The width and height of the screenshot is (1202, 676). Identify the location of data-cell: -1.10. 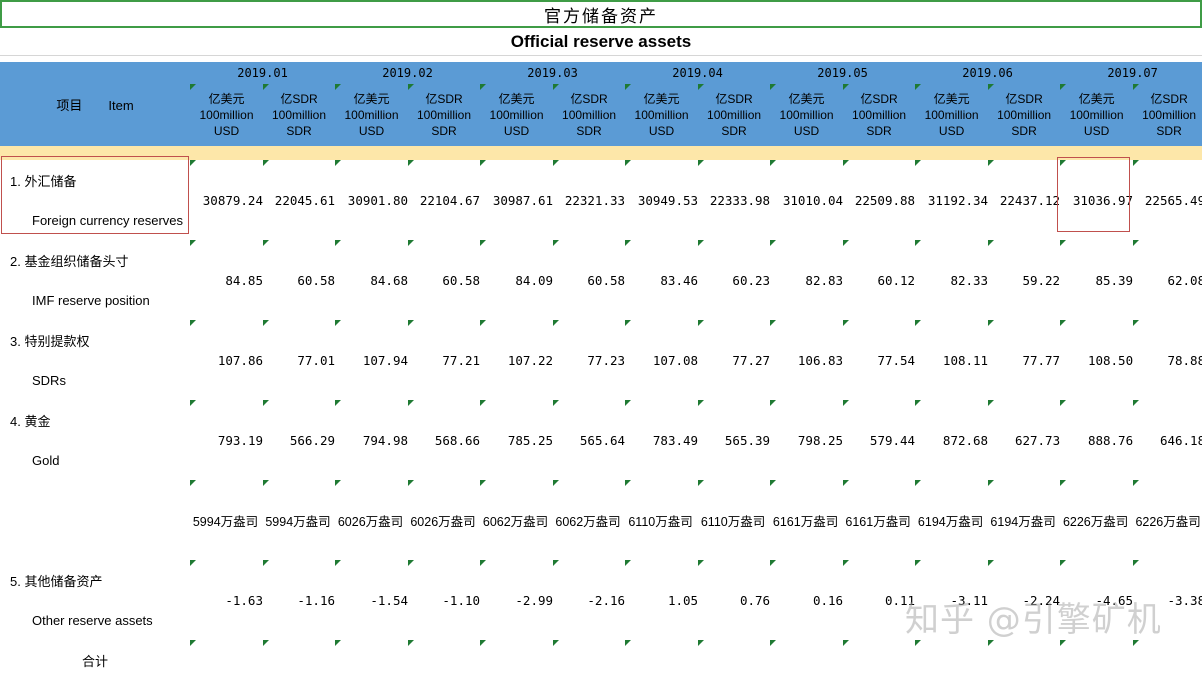
(444, 600).